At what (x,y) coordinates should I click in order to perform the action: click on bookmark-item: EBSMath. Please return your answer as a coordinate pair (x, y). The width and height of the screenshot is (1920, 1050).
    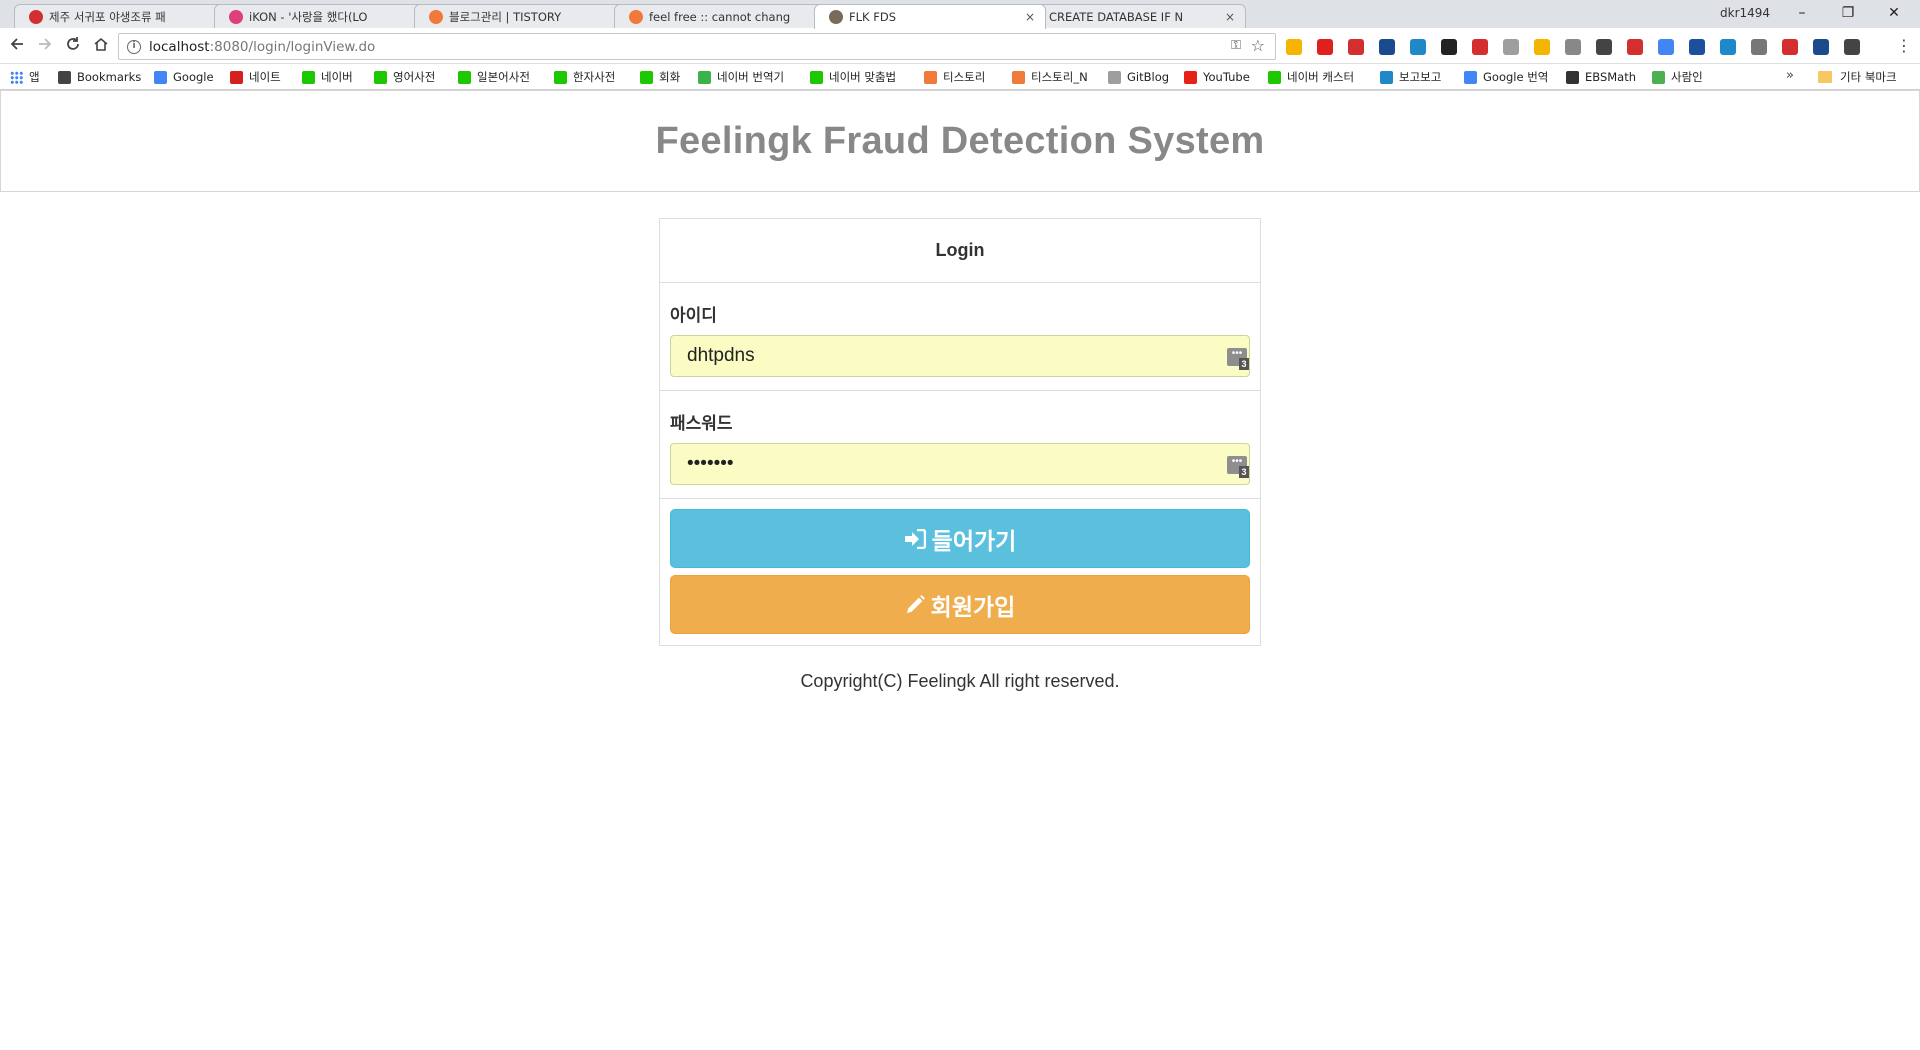
    Looking at the image, I should click on (1601, 77).